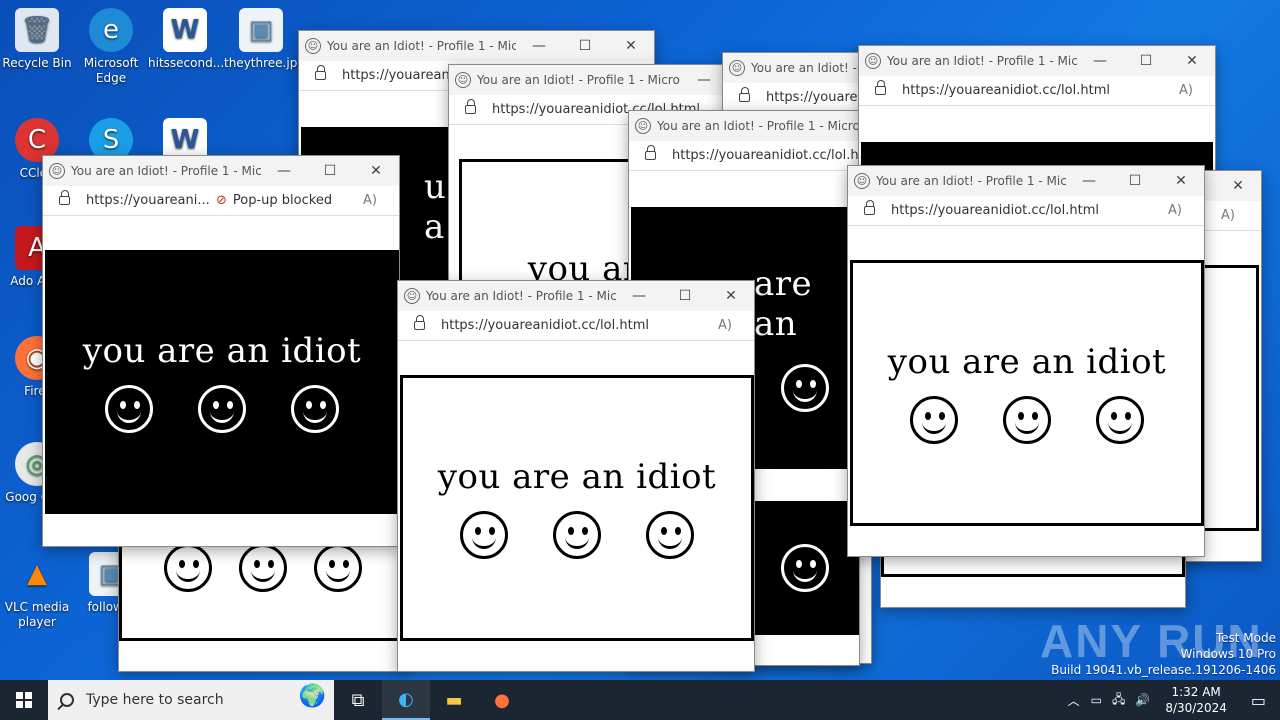  I want to click on volume-icon: 🔊, so click(1142, 700).